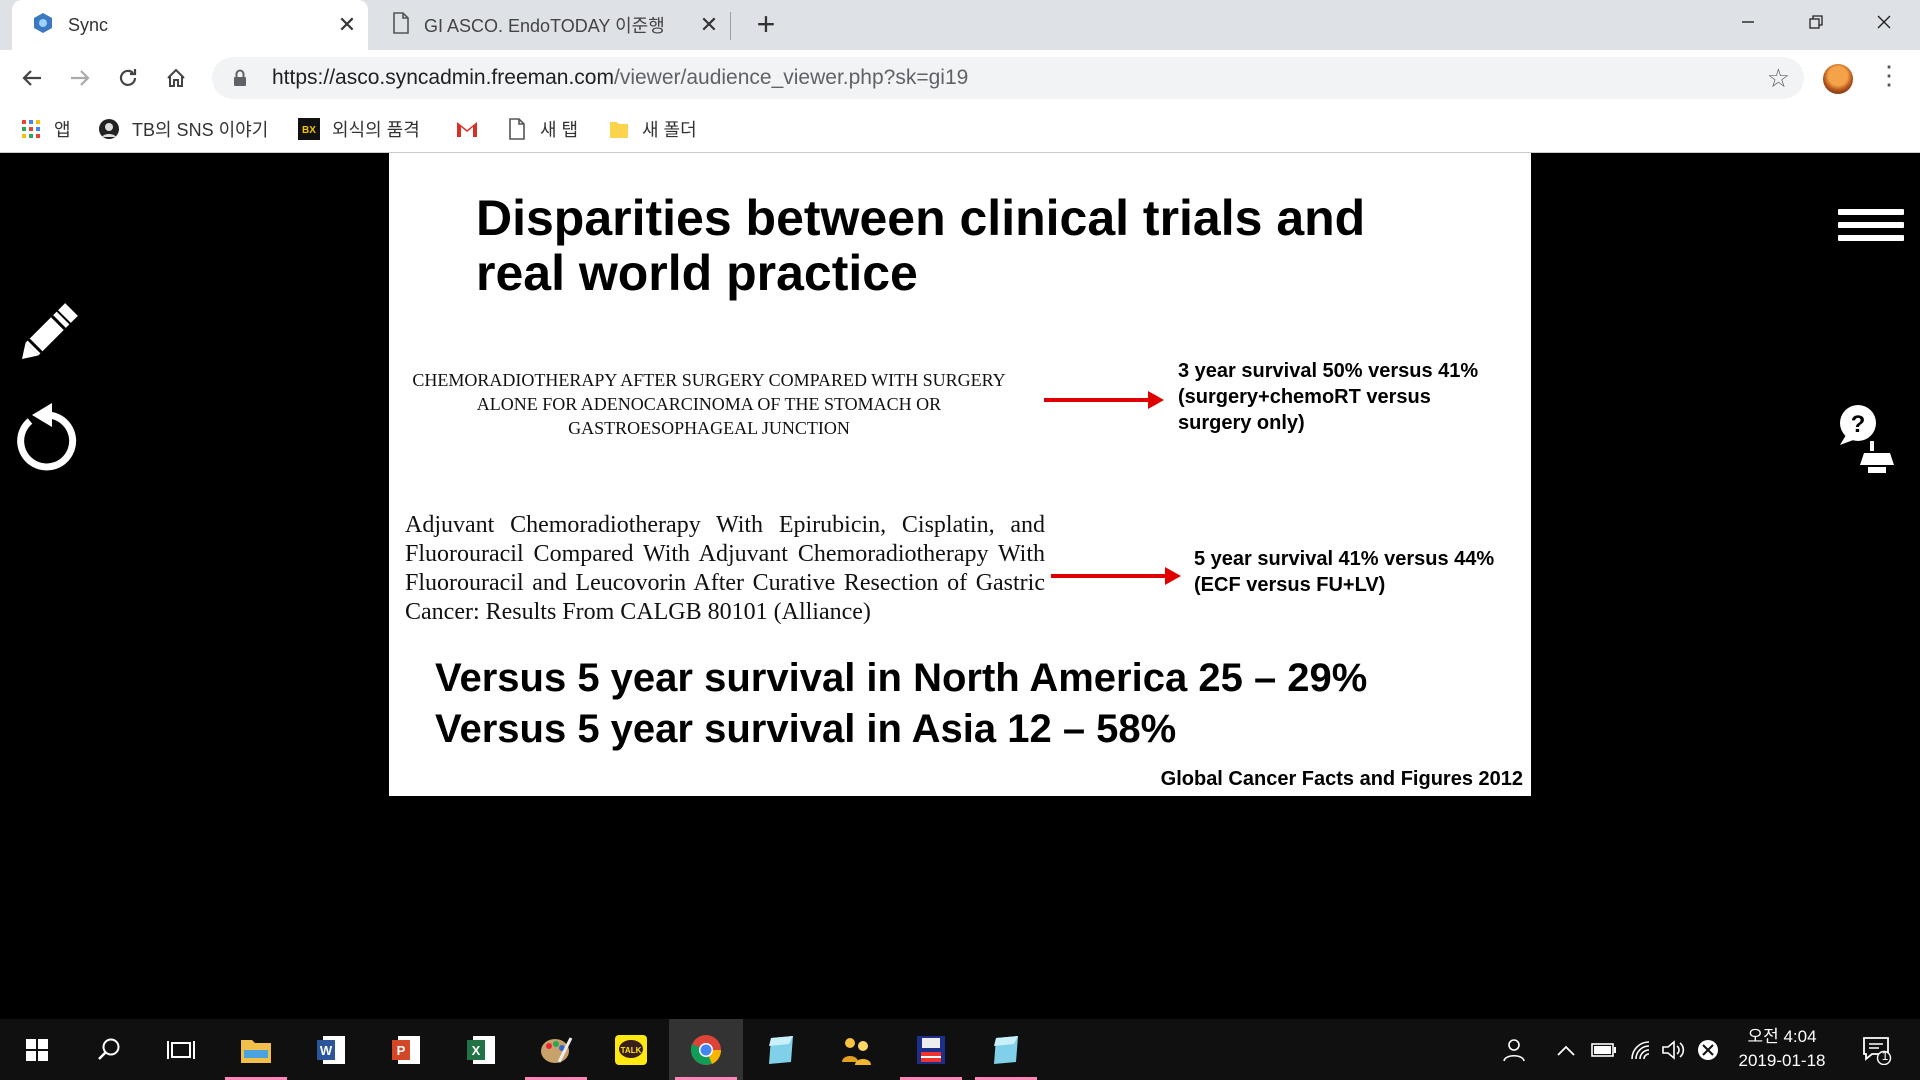  I want to click on task-view-button, so click(181, 1049).